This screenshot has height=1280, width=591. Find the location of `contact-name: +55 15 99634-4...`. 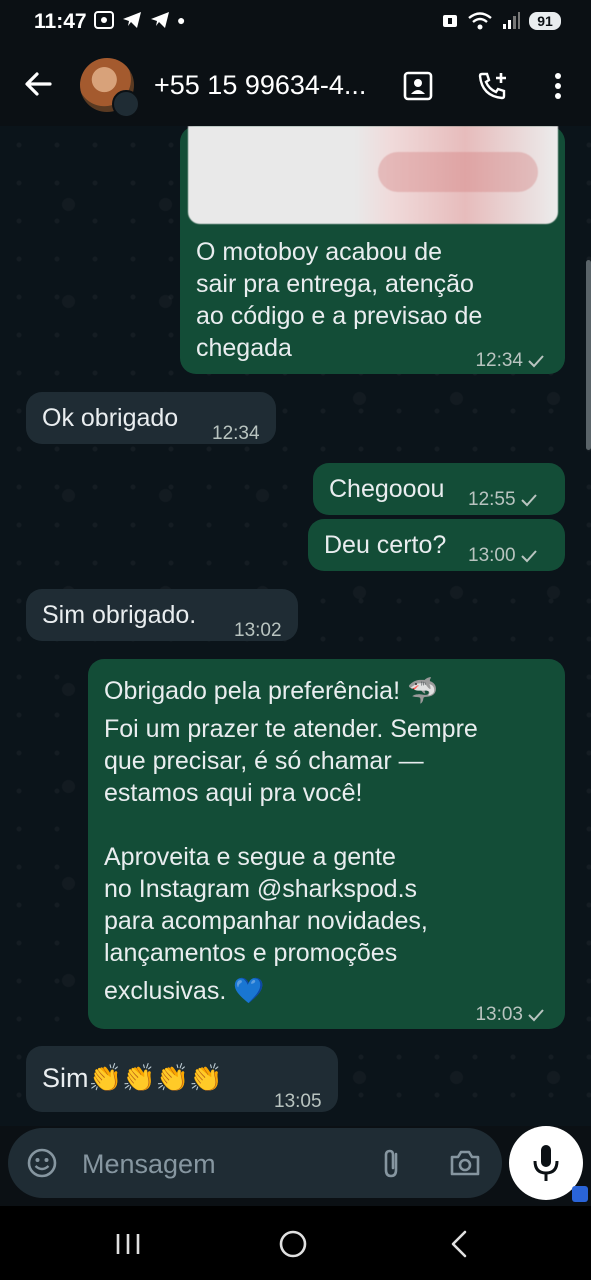

contact-name: +55 15 99634-4... is located at coordinates (269, 85).